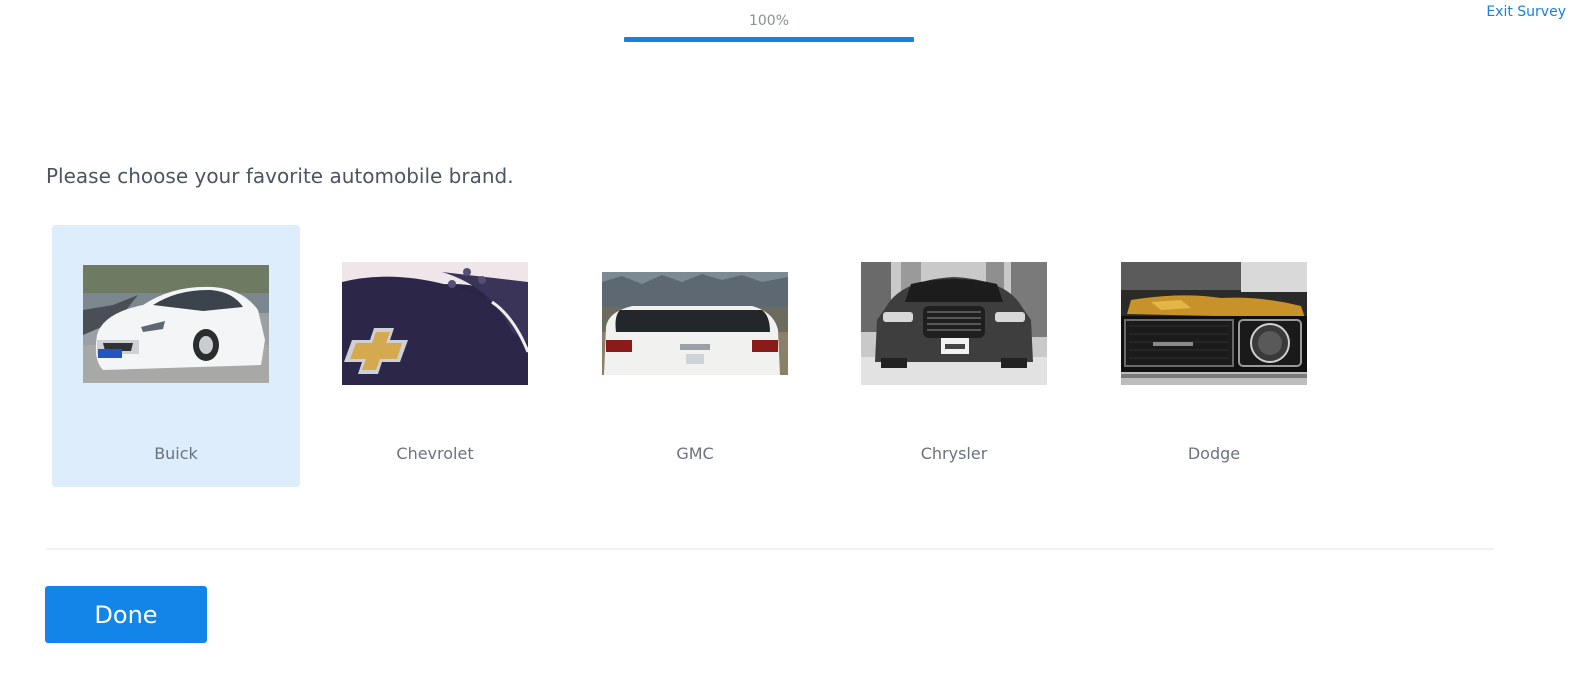  Describe the element at coordinates (769, 21) in the screenshot. I see `progress-percent: 100%` at that location.